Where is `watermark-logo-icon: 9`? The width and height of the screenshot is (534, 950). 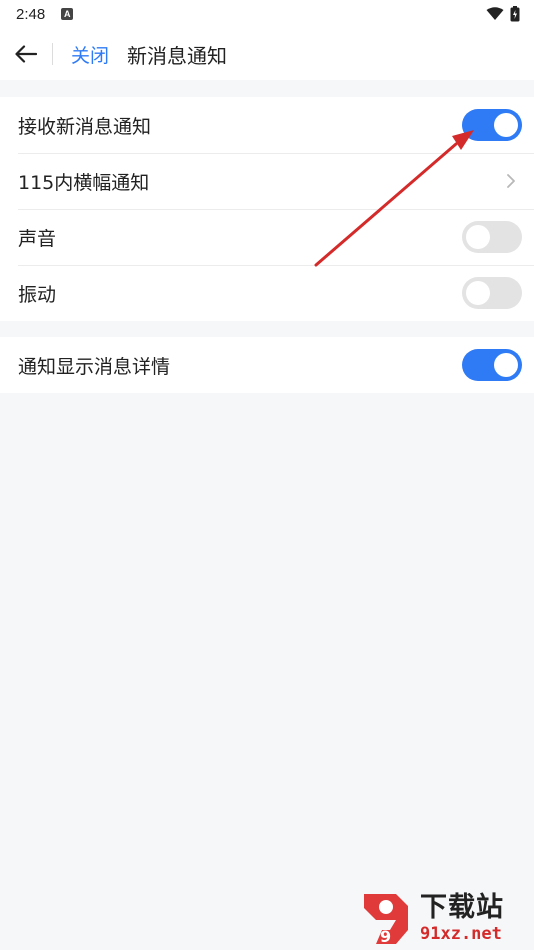 watermark-logo-icon: 9 is located at coordinates (386, 920).